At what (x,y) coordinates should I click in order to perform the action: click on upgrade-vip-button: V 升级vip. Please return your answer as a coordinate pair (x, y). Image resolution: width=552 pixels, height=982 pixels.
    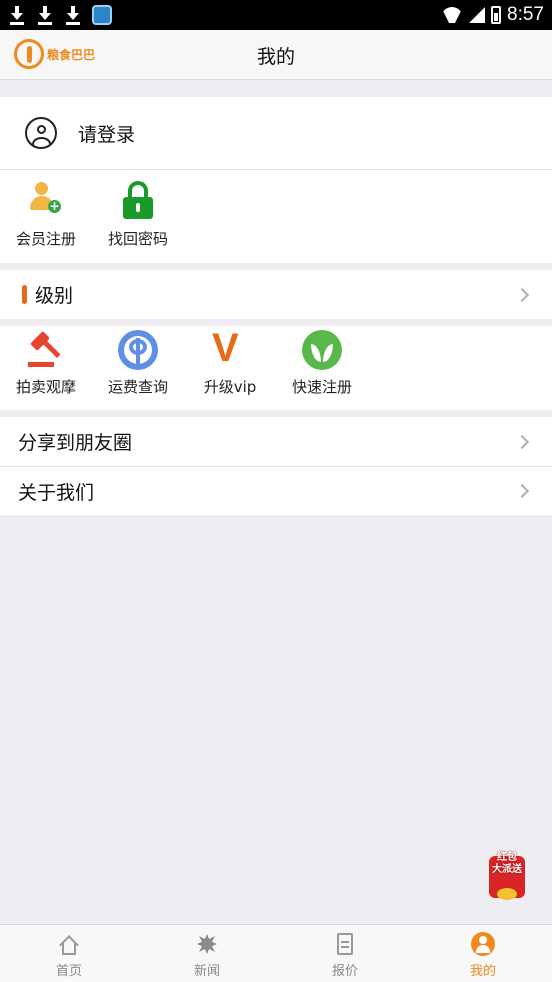
    Looking at the image, I should click on (230, 368).